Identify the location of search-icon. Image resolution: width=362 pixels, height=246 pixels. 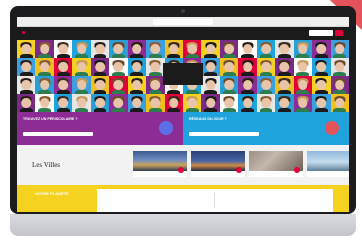
(339, 33).